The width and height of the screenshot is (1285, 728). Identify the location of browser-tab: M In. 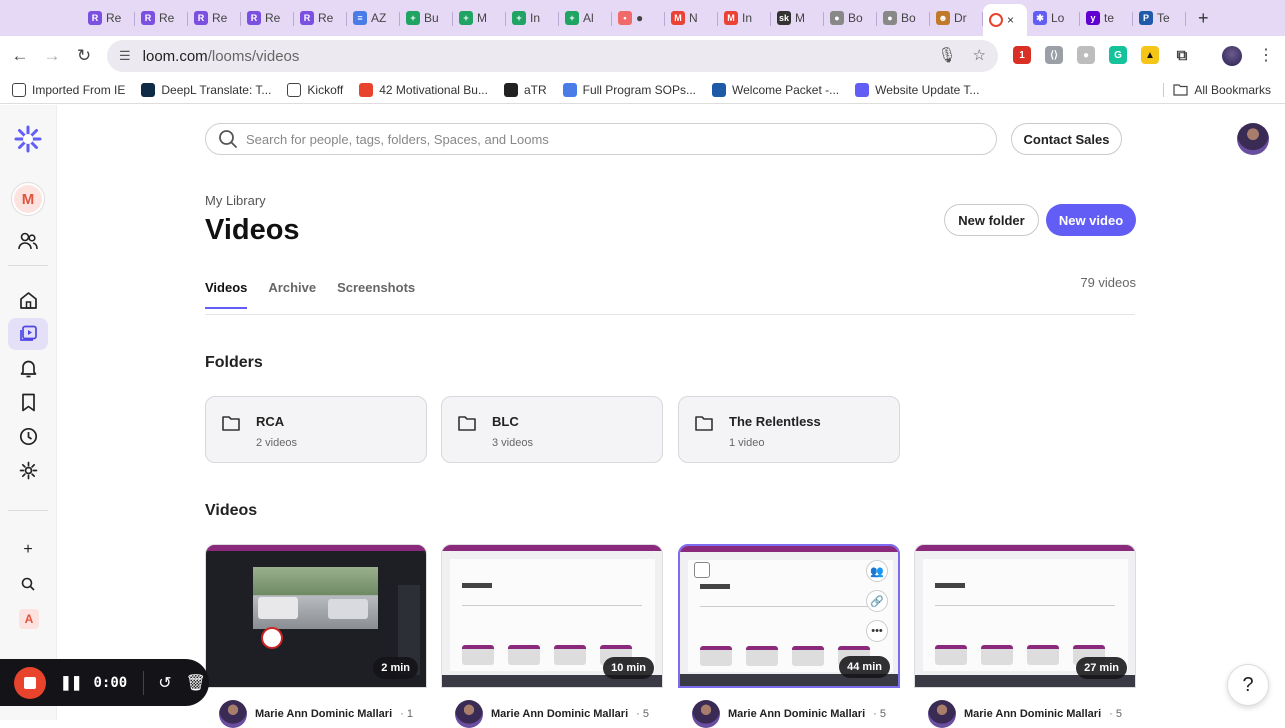
(744, 18).